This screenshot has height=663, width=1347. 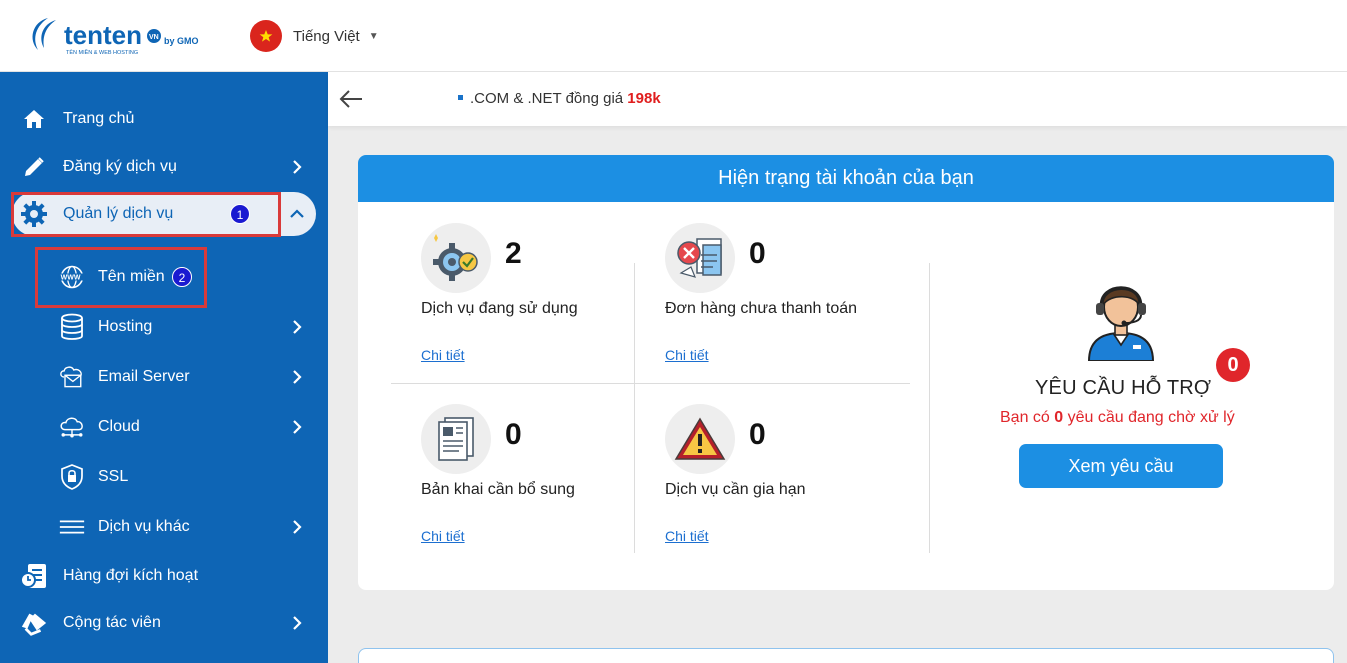 I want to click on home-icon, so click(x=34, y=119).